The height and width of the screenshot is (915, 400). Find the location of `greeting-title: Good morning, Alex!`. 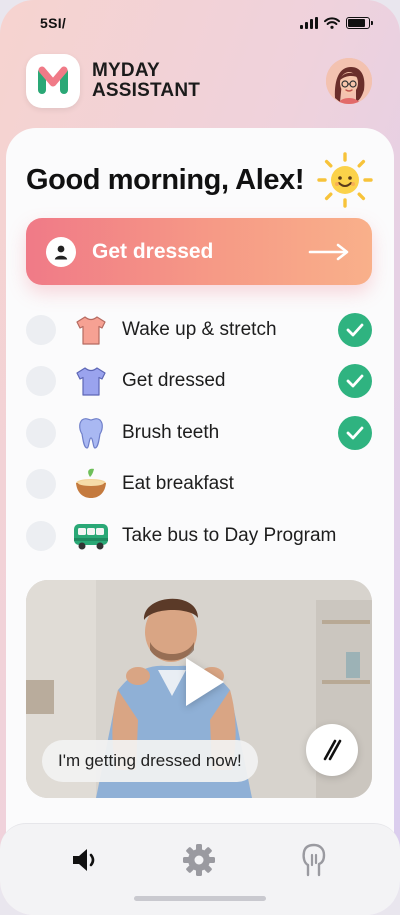

greeting-title: Good morning, Alex! is located at coordinates (165, 179).